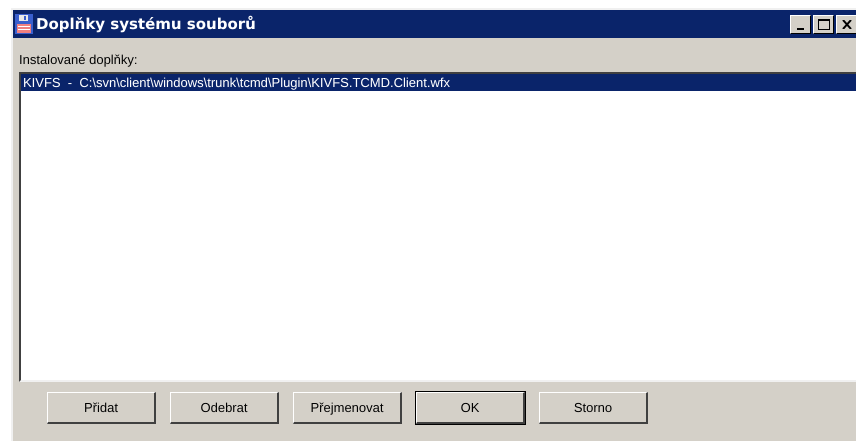 The image size is (856, 441). What do you see at coordinates (800, 29) in the screenshot?
I see `minimize-icon` at bounding box center [800, 29].